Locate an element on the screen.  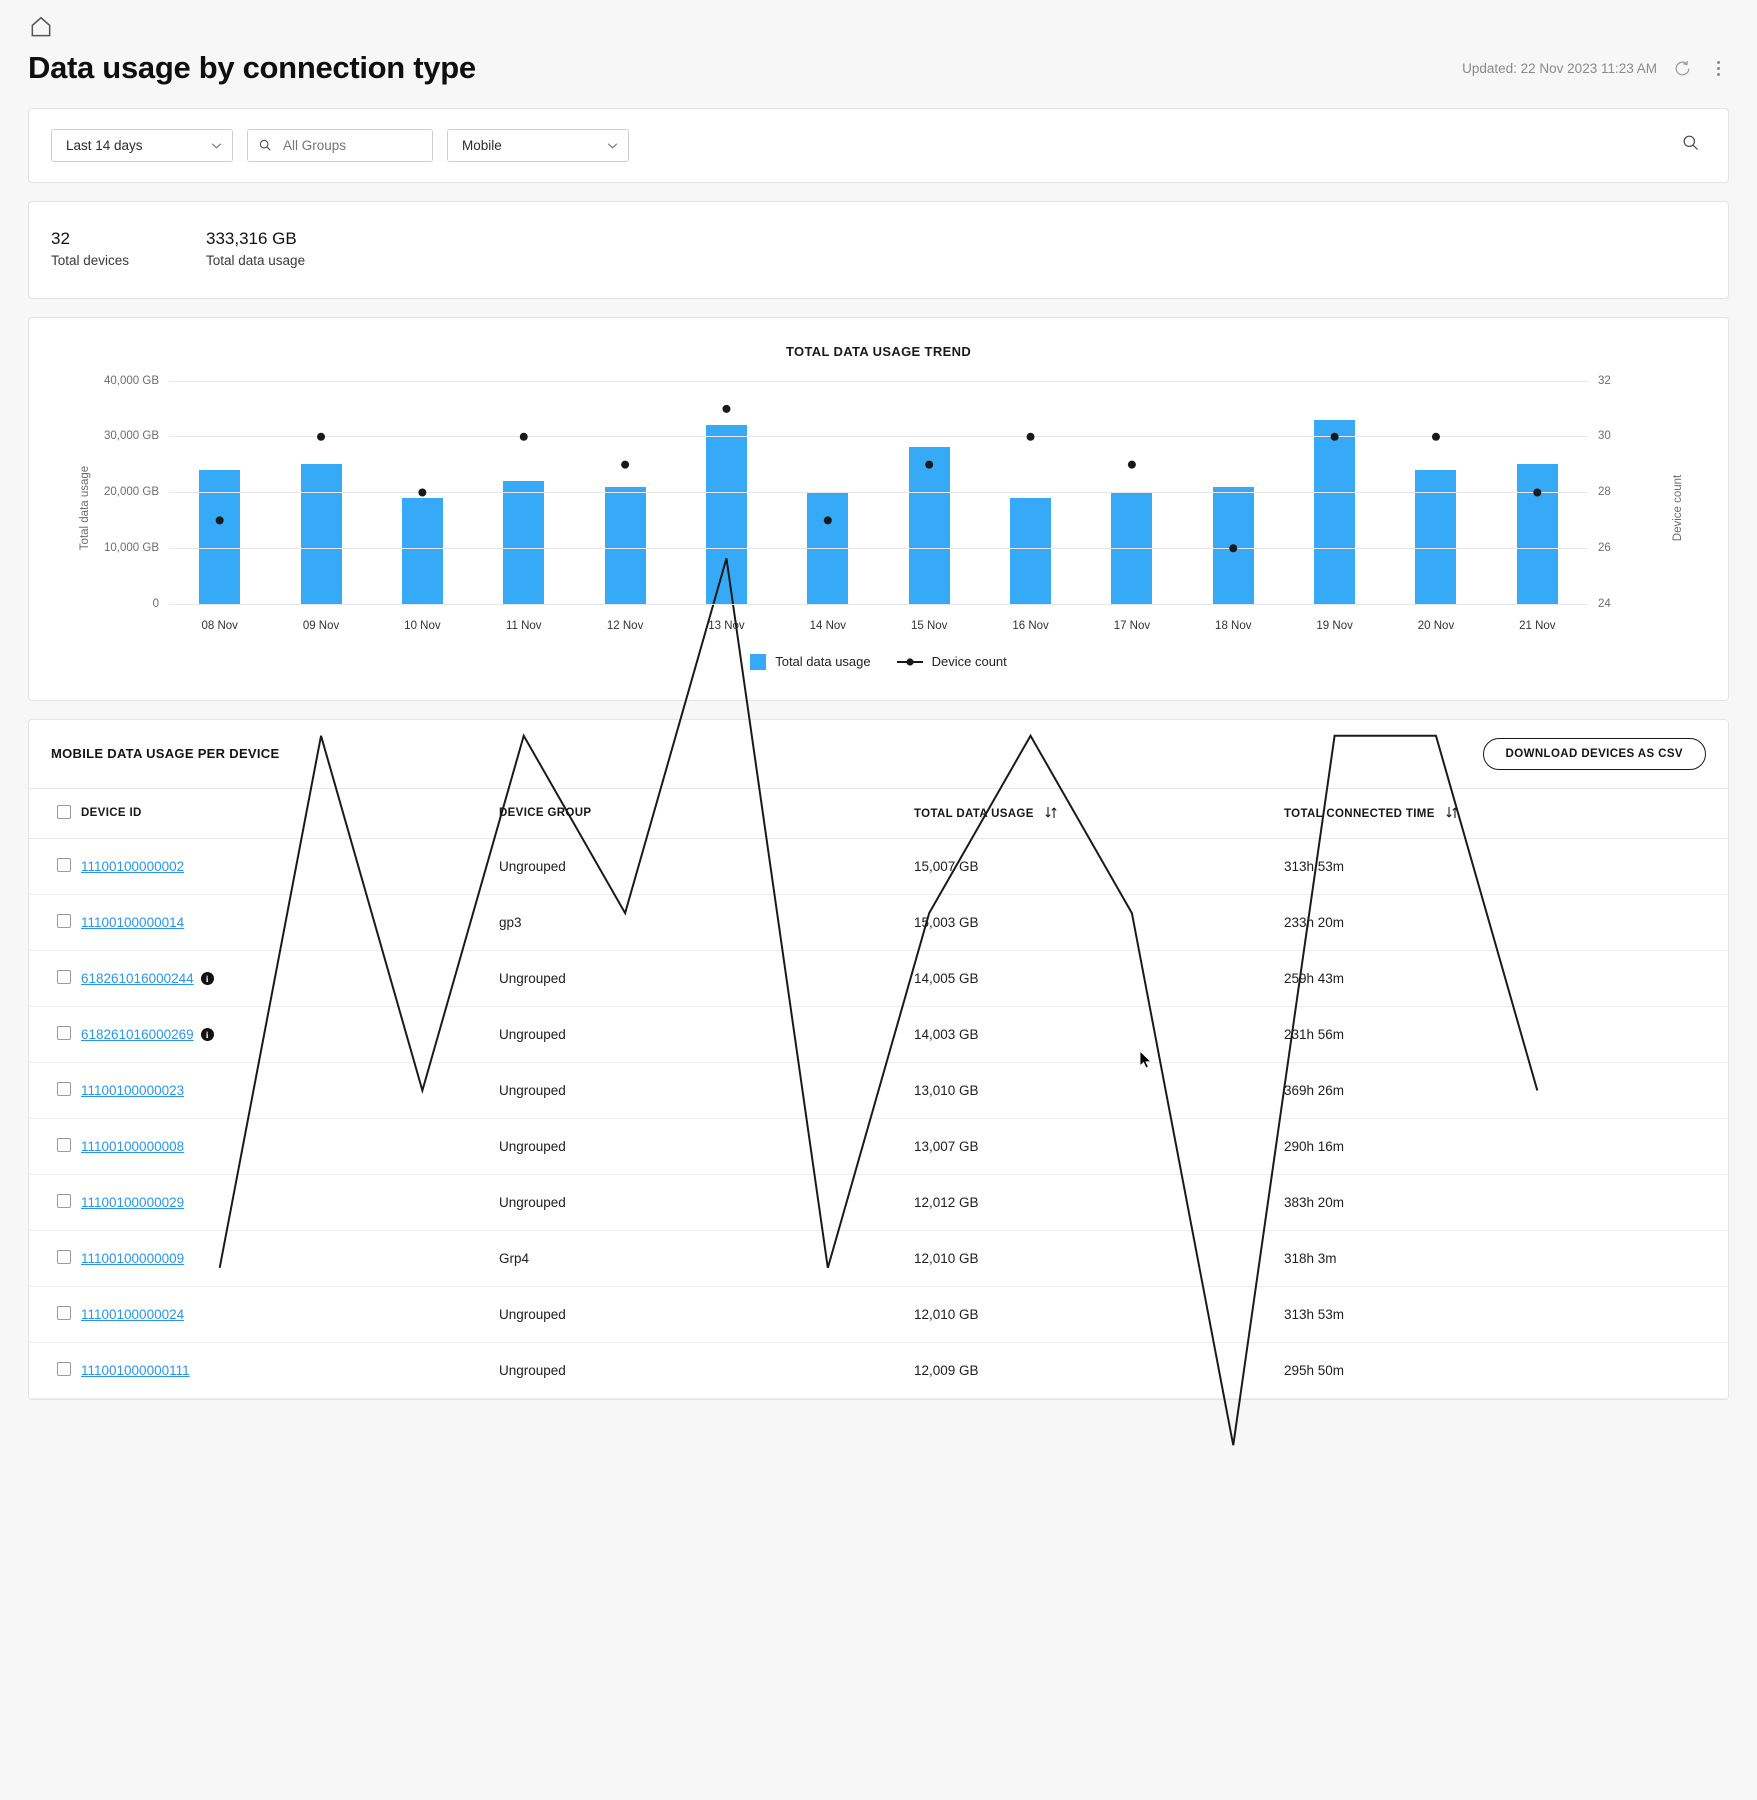
chart-y2-tick: 28 is located at coordinates (1604, 492).